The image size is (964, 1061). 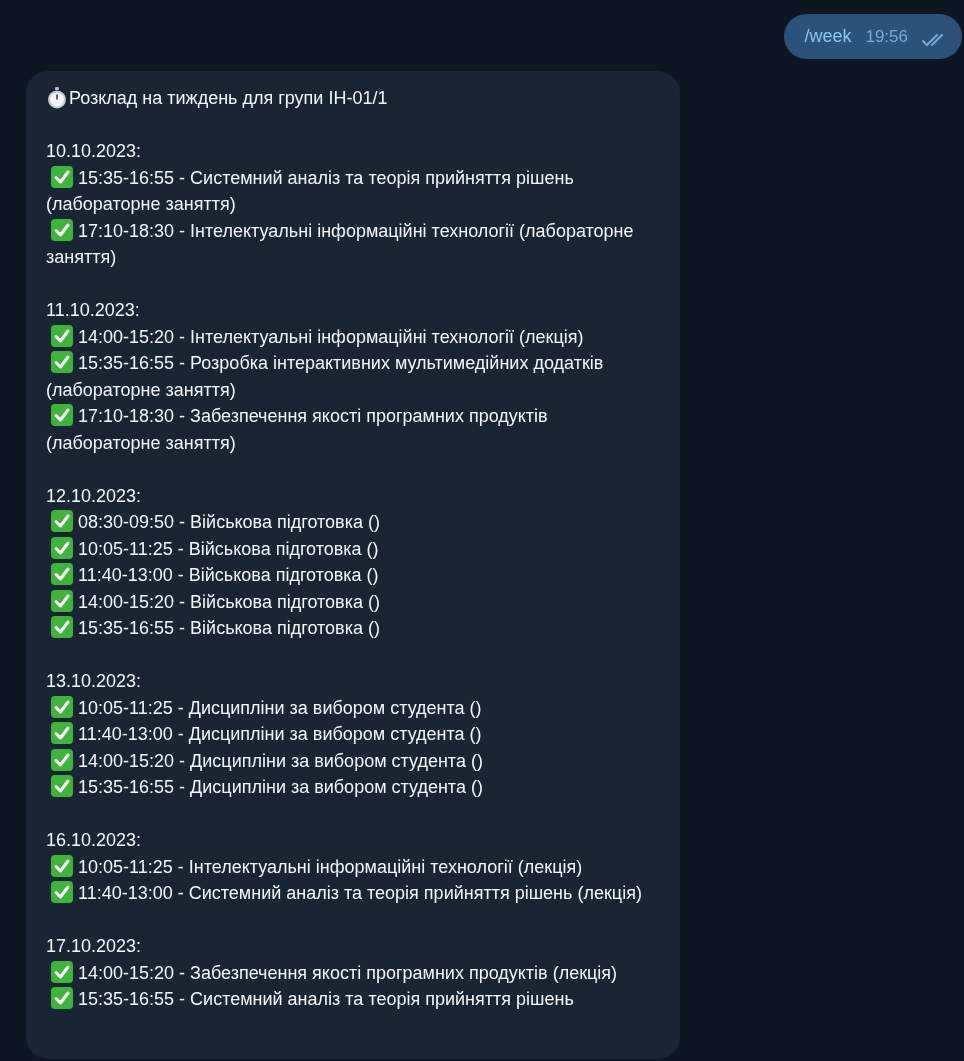 What do you see at coordinates (229, 601) in the screenshot?
I see `lesson-text: 14:00-15:20 - Військова підготовка ()` at bounding box center [229, 601].